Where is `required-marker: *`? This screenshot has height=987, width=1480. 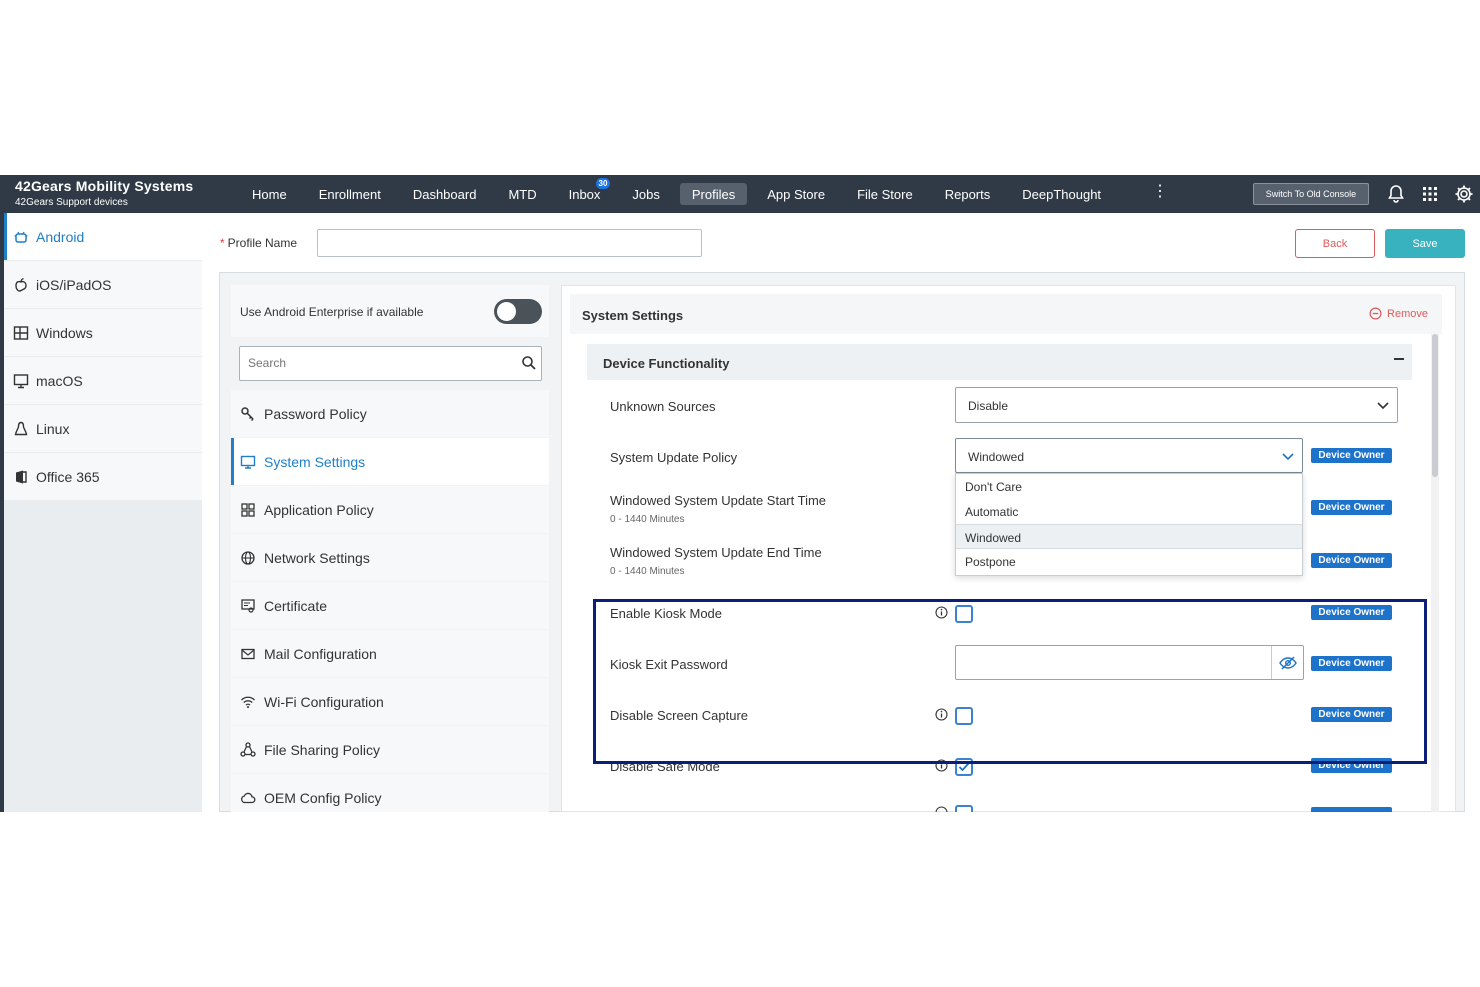
required-marker: * is located at coordinates (222, 243).